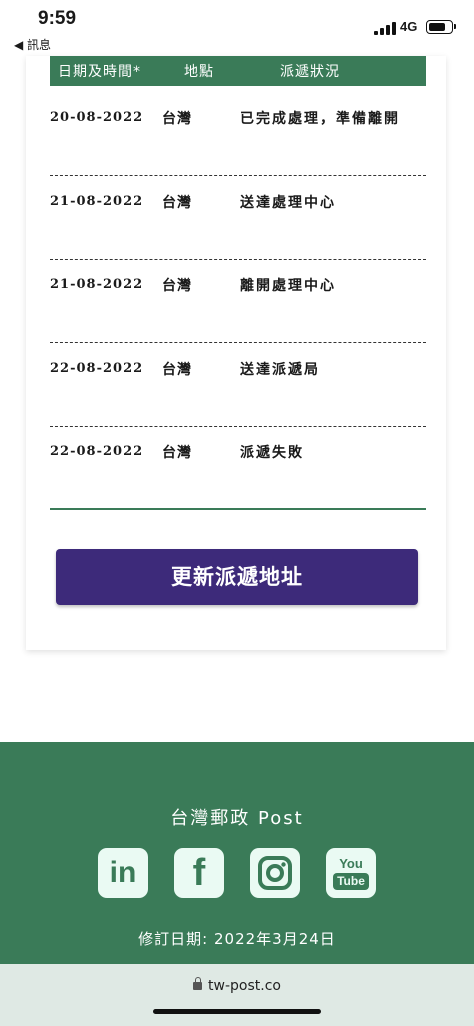 This screenshot has width=474, height=1026. I want to click on facebook-icon: f, so click(199, 873).